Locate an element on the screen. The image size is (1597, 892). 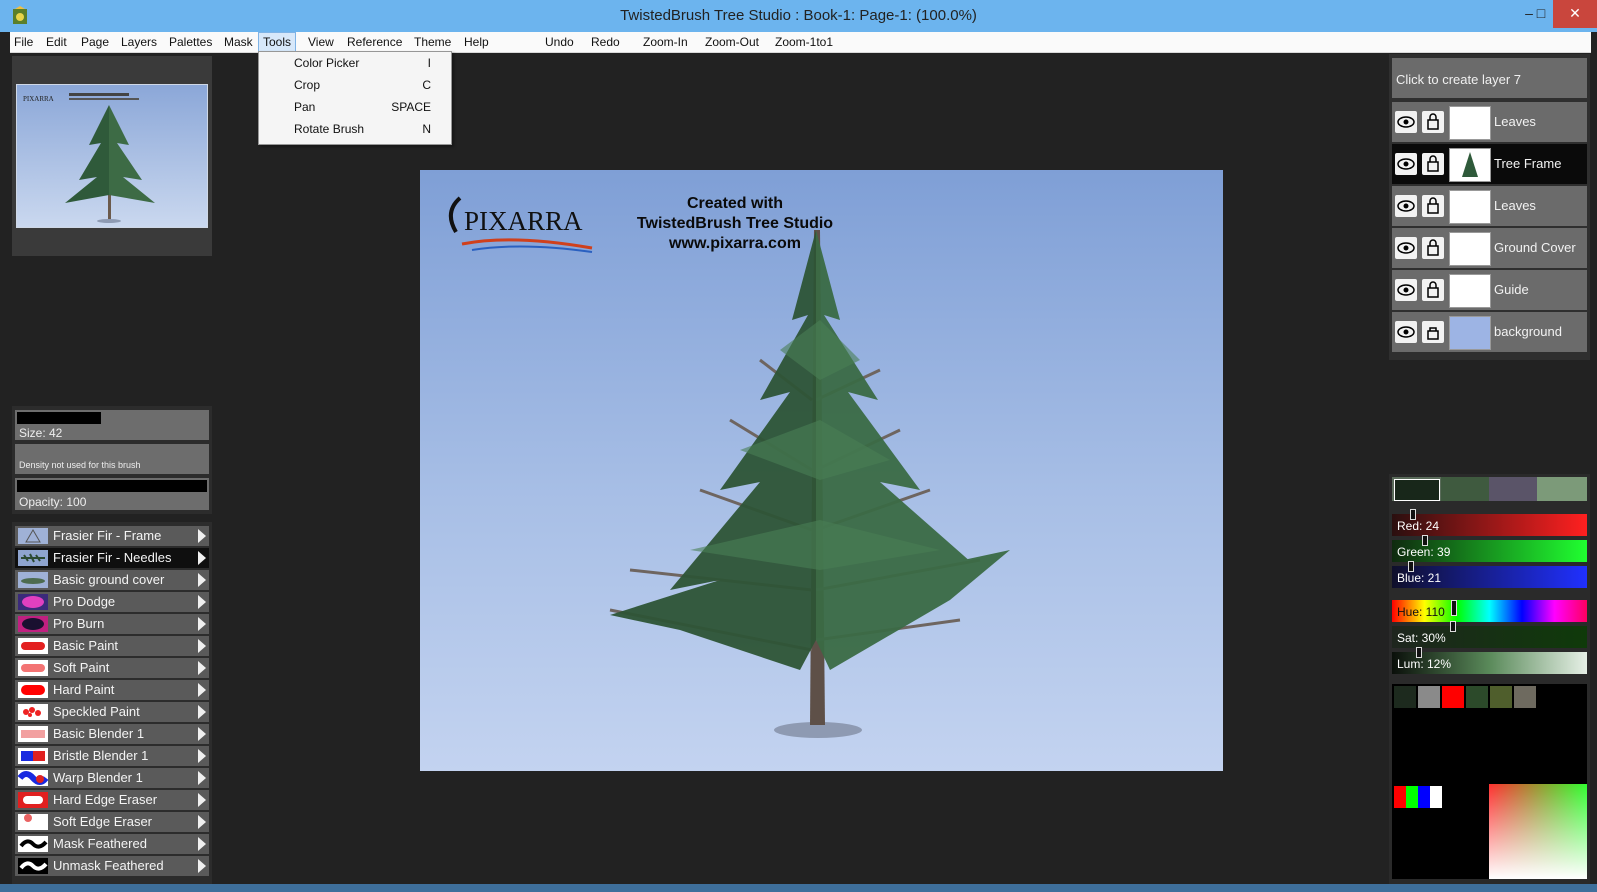
menu-help: Help is located at coordinates (476, 42).